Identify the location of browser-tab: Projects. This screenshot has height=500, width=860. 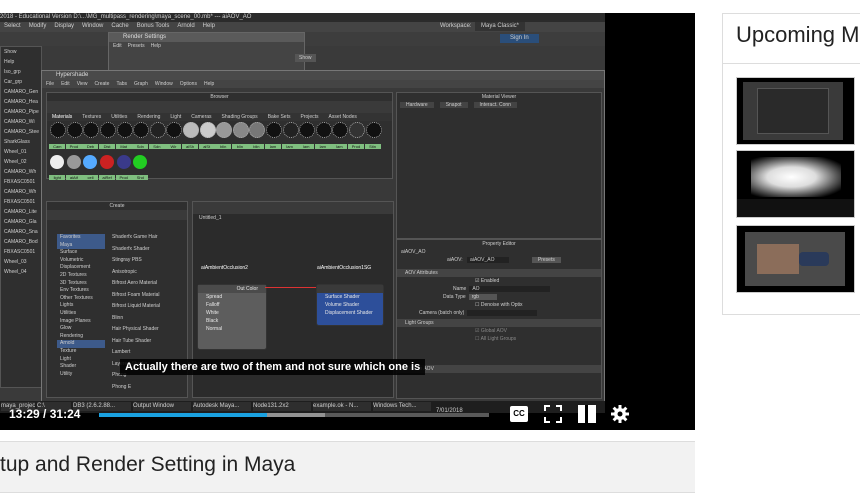
(309, 117).